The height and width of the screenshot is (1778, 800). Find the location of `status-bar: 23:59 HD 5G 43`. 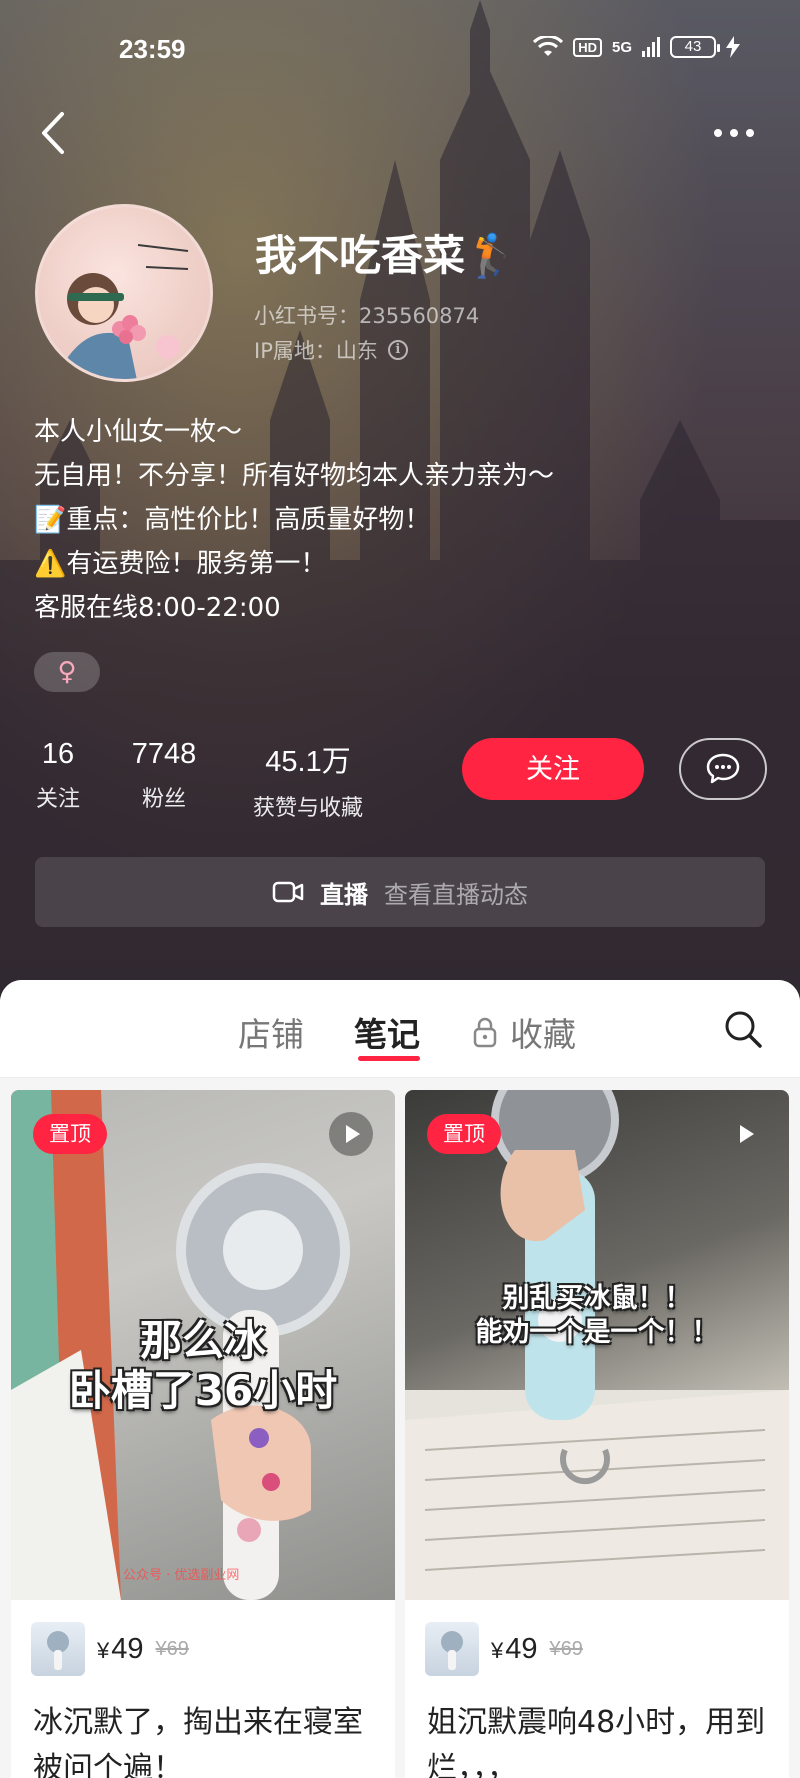

status-bar: 23:59 HD 5G 43 is located at coordinates (400, 50).